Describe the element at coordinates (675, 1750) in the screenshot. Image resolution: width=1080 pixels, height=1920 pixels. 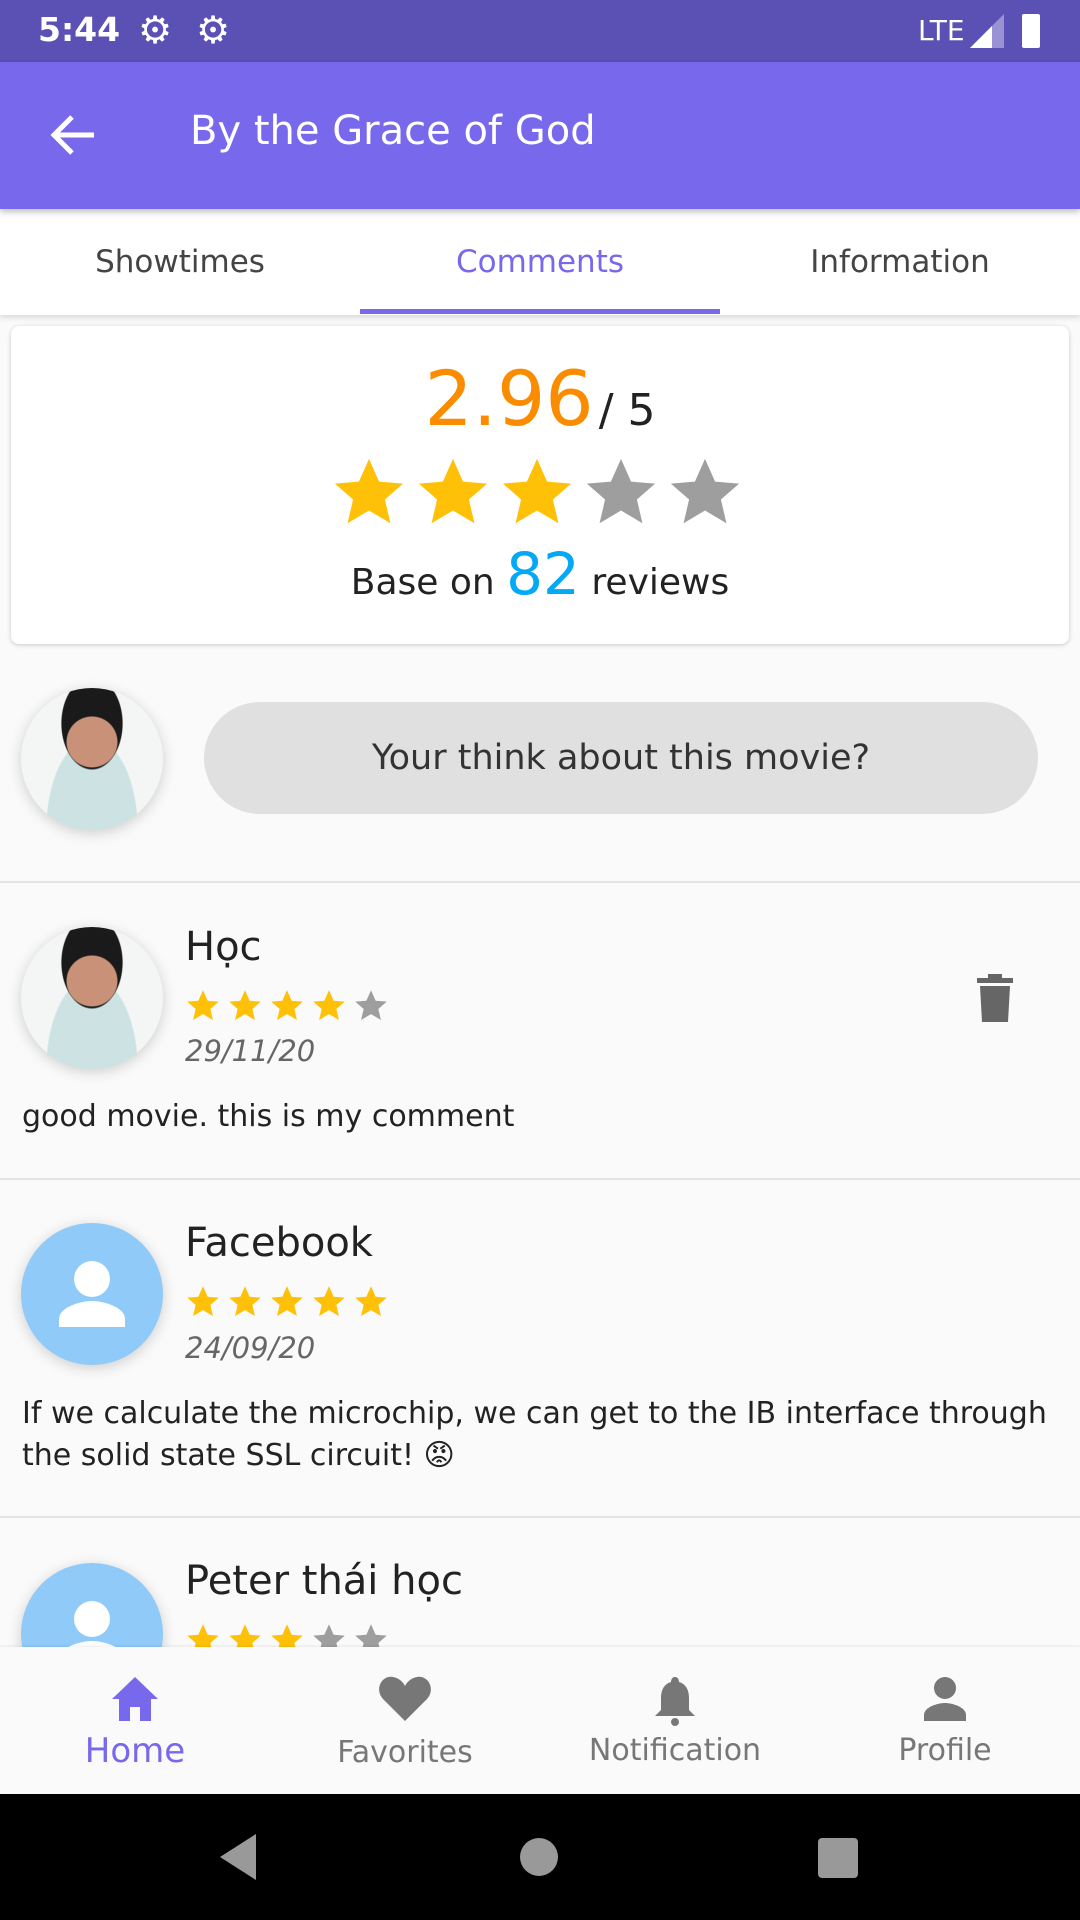
I see `nav-label: Notification` at that location.